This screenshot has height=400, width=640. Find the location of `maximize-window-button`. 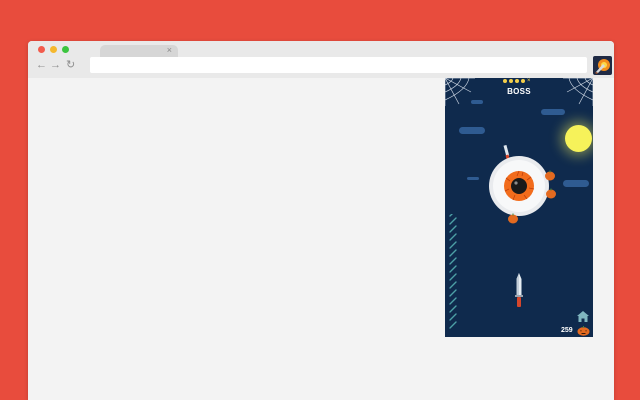

maximize-window-button is located at coordinates (65, 49).